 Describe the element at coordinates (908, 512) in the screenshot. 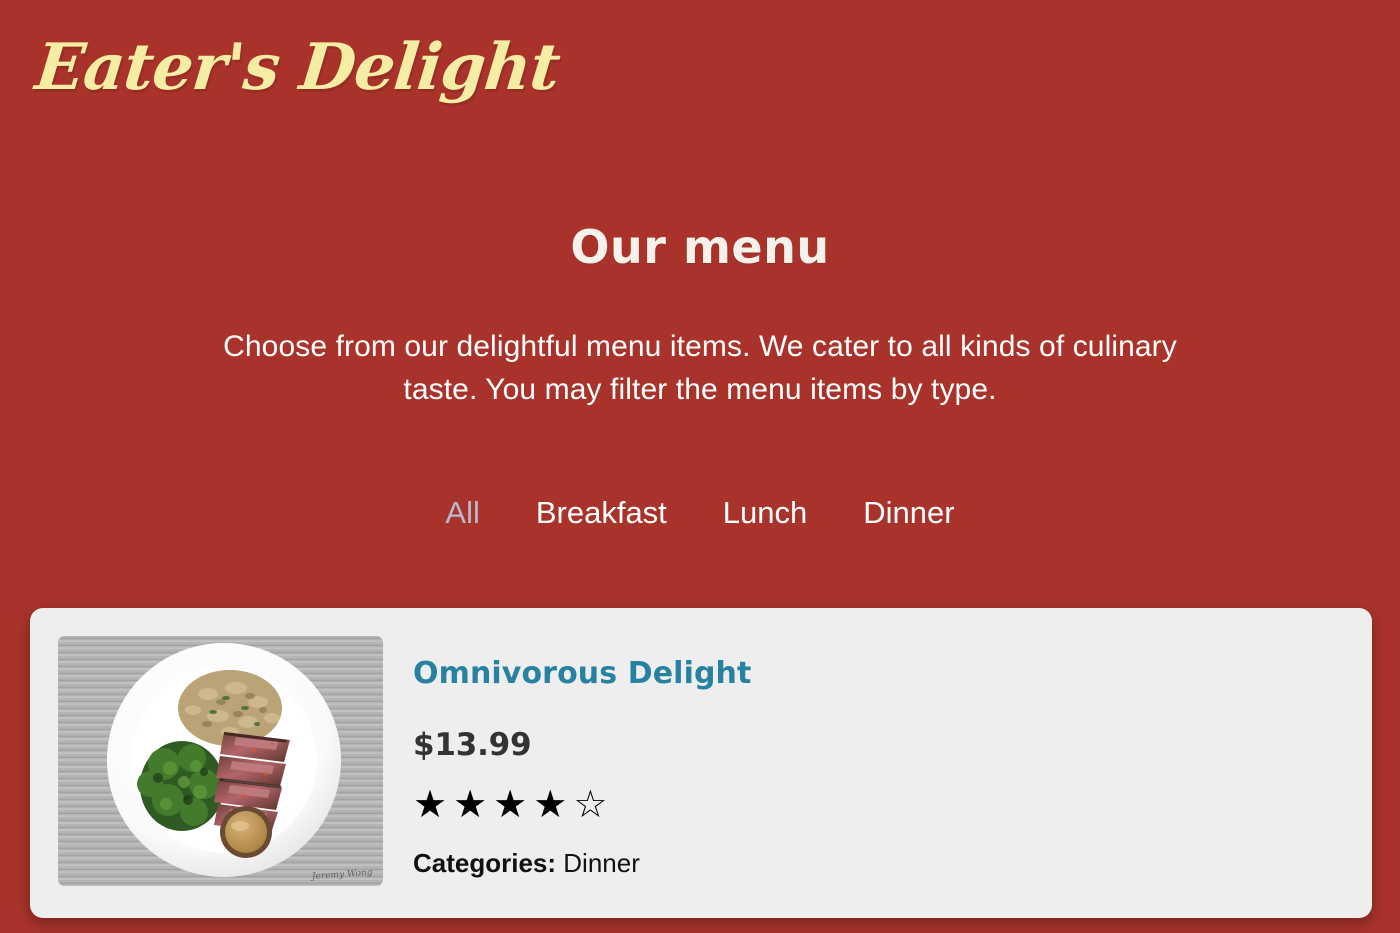

I see `filter-tab-dinner: Dinner` at that location.